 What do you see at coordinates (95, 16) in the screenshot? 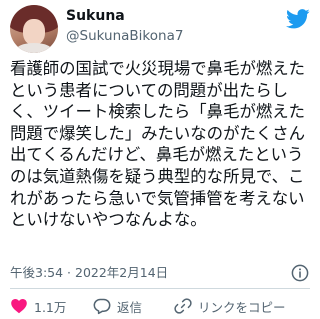
I see `display-name: Sukuna` at bounding box center [95, 16].